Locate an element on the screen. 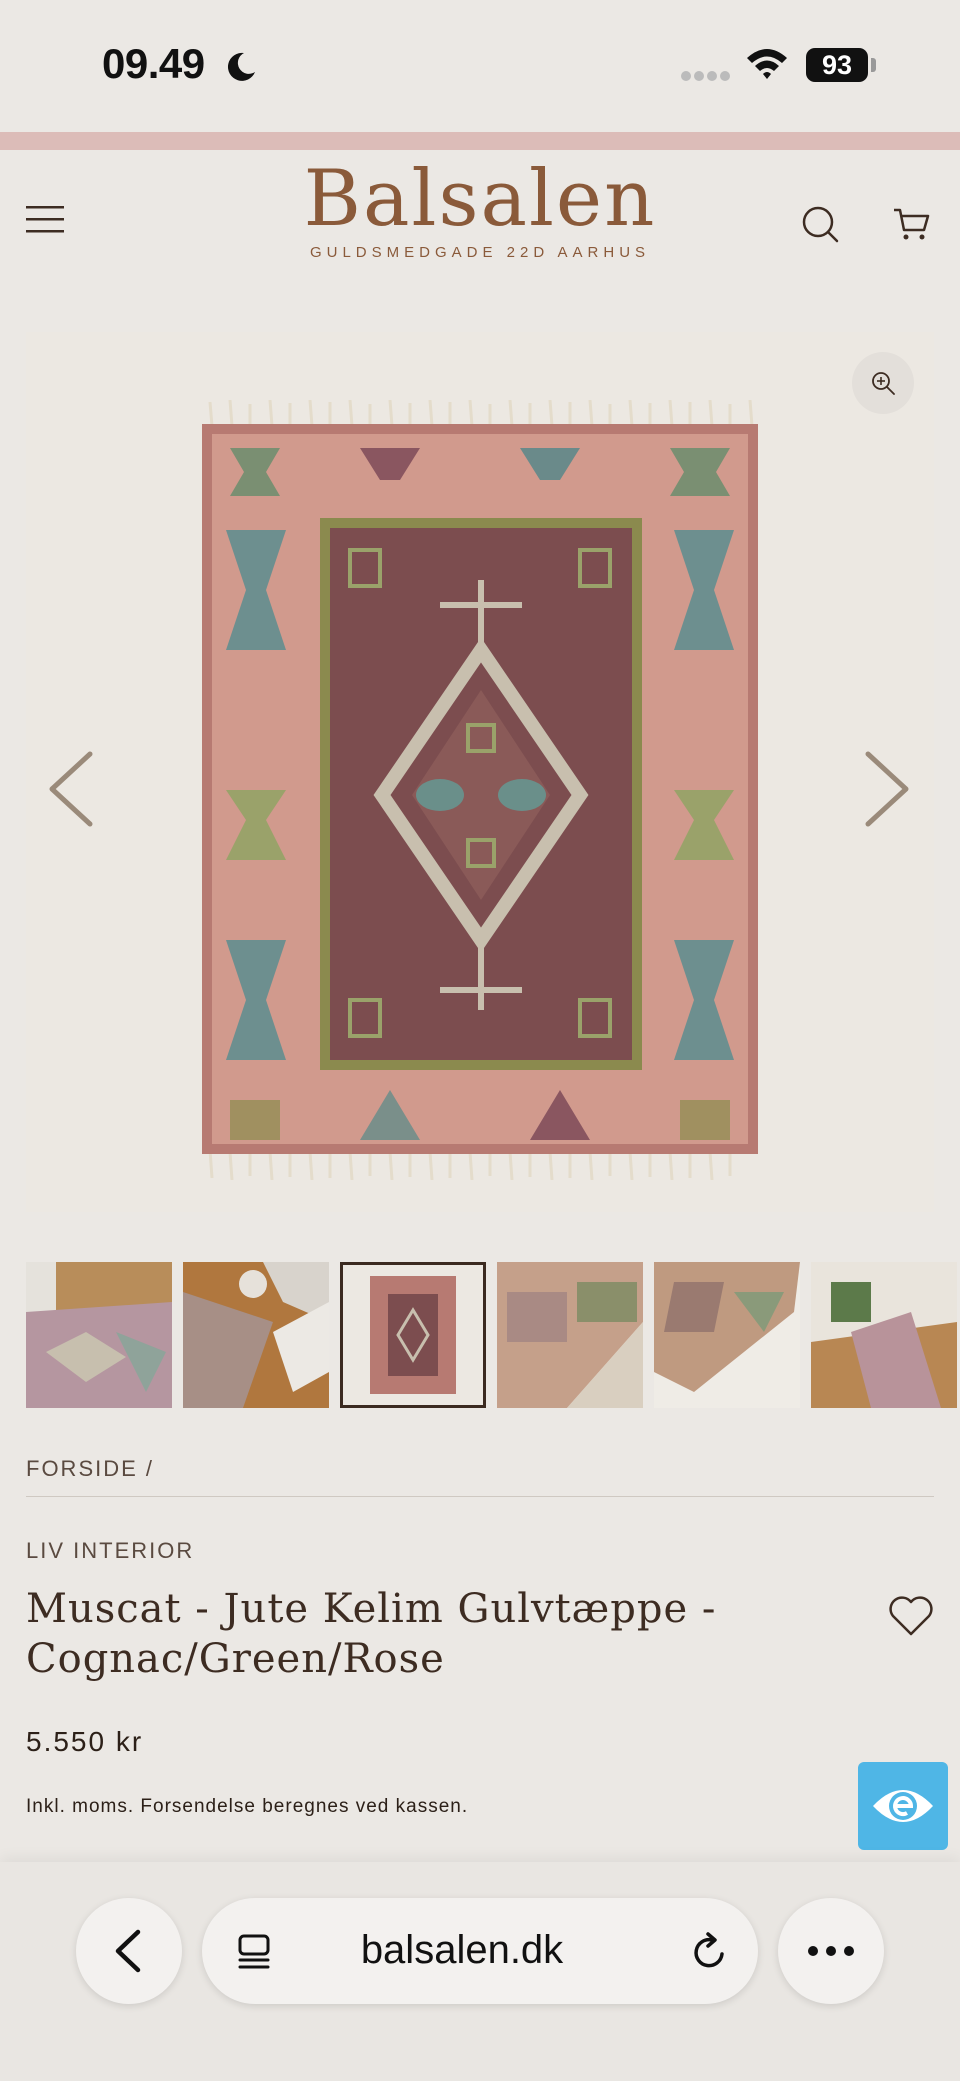  zoom-icon is located at coordinates (883, 383).